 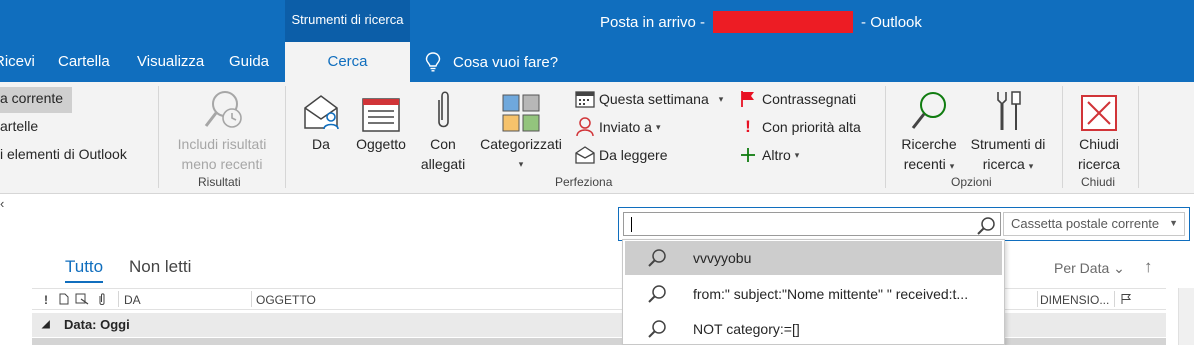 I want to click on tab-cartella: Cartella, so click(x=84, y=62).